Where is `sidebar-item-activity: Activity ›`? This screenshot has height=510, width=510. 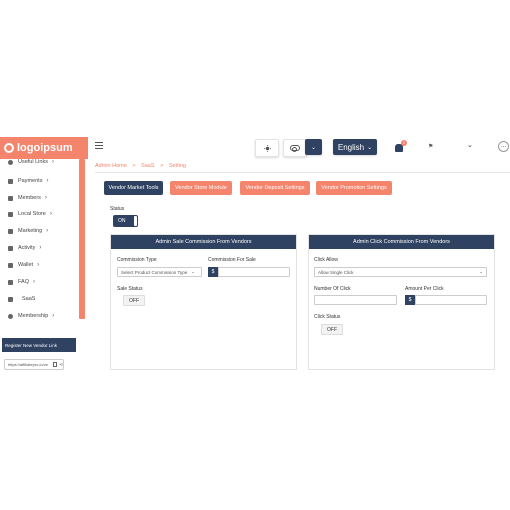 sidebar-item-activity: Activity › is located at coordinates (24, 248).